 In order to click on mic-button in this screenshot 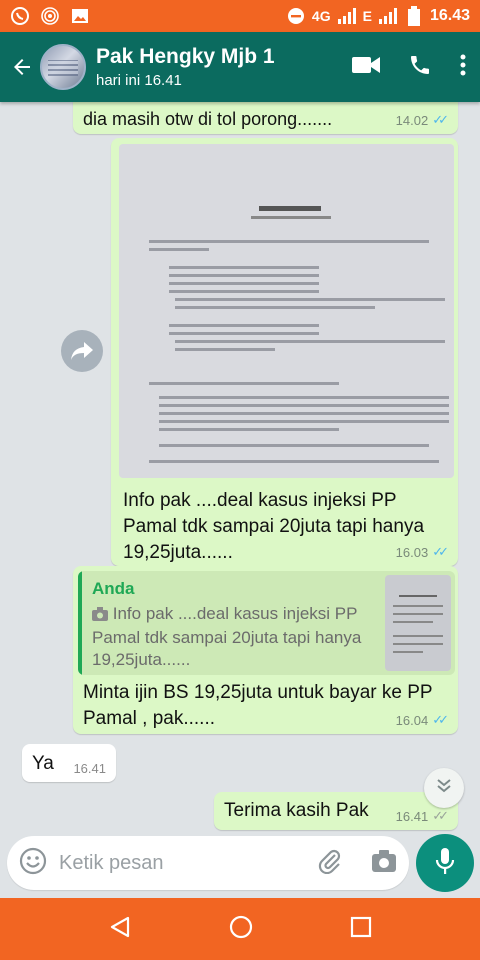, I will do `click(445, 863)`.